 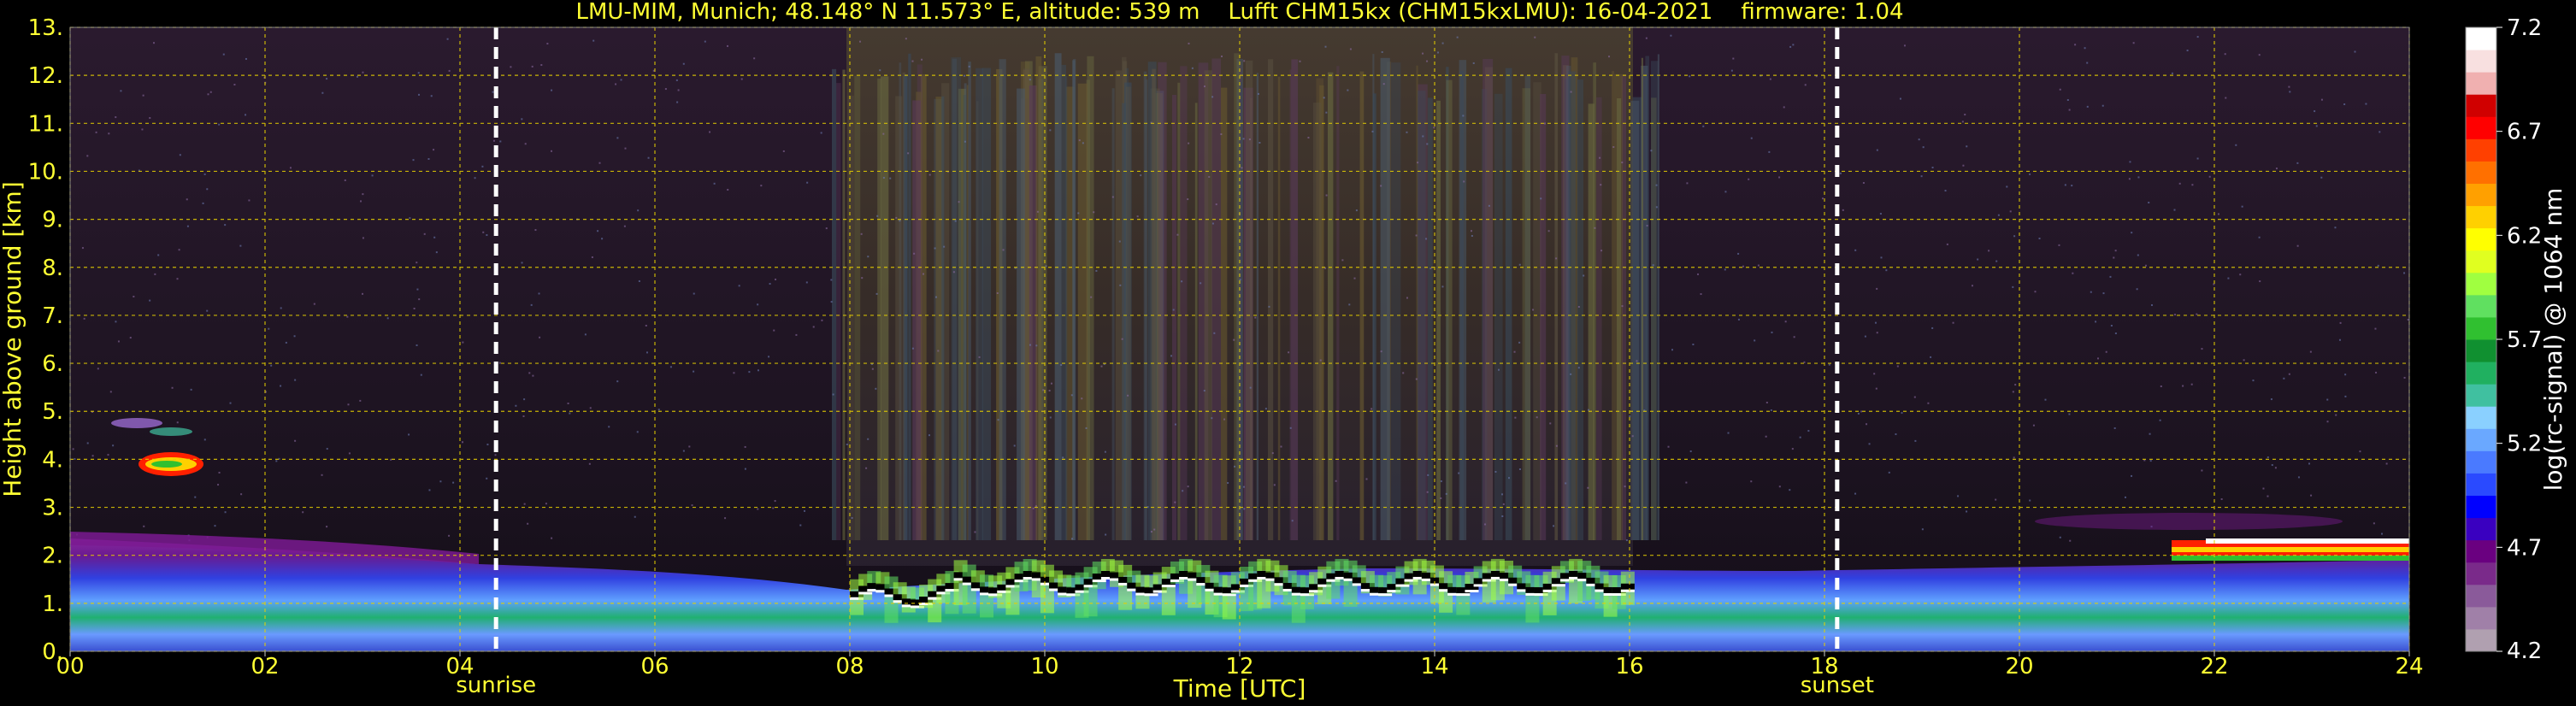 I want to click on y-tick-label: 13., so click(x=45, y=28).